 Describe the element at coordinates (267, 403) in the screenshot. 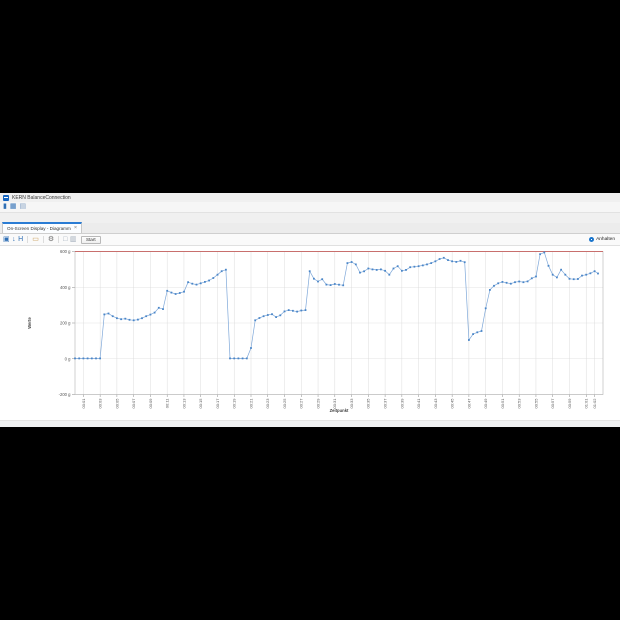

I see `svg-text: 00:23` at that location.